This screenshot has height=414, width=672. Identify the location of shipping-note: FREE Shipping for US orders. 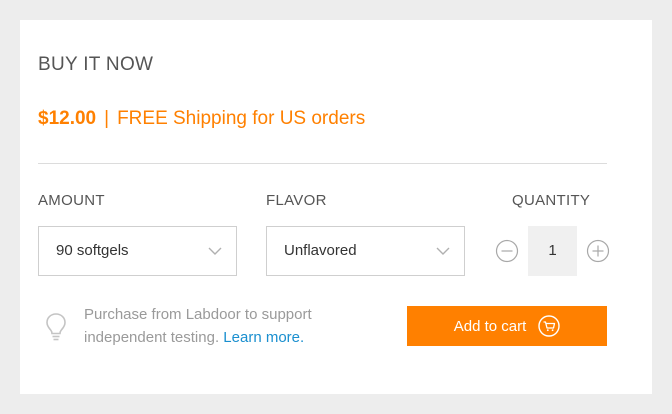
(241, 118).